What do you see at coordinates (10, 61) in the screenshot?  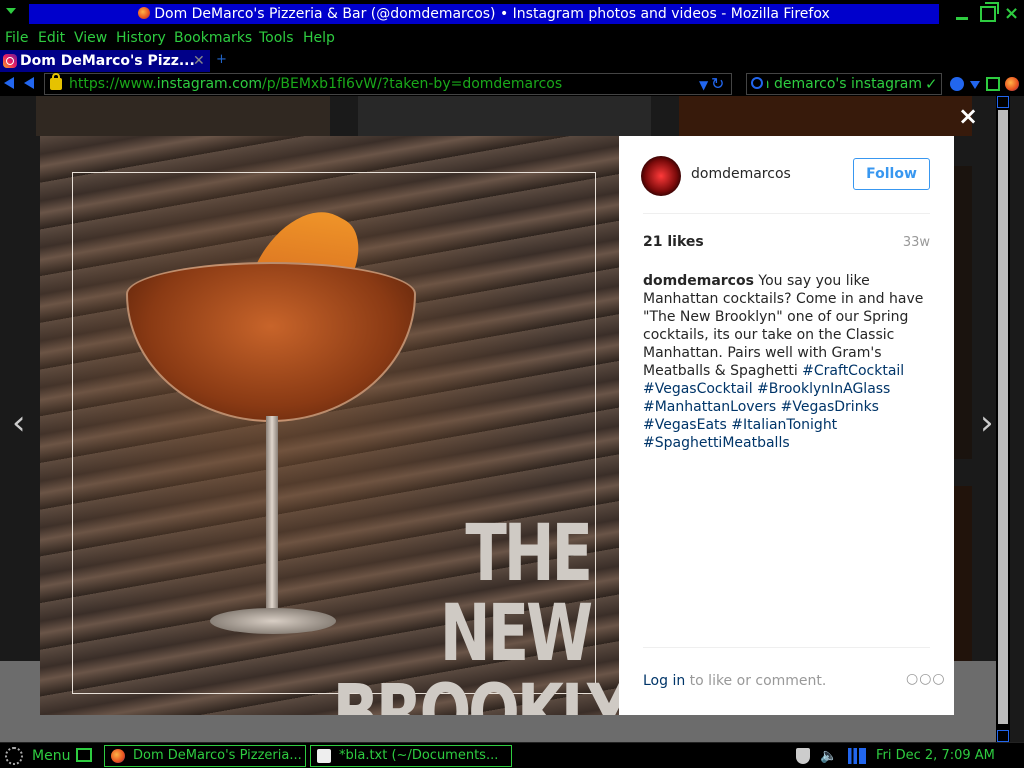 I see `instagram-icon` at bounding box center [10, 61].